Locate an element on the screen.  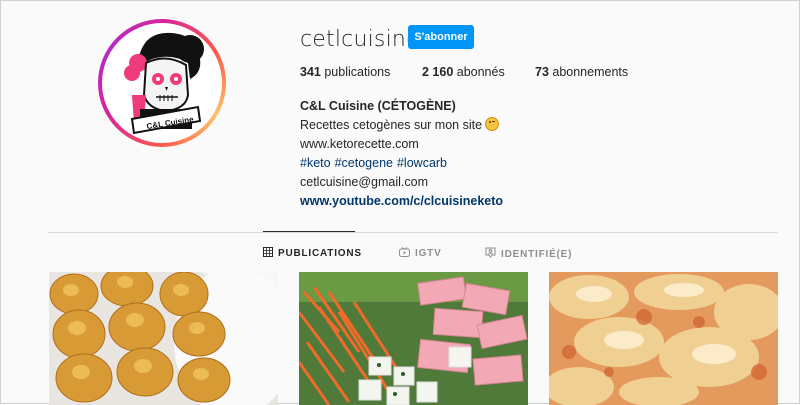
tab-publications: PUBLICATIONS is located at coordinates (312, 253).